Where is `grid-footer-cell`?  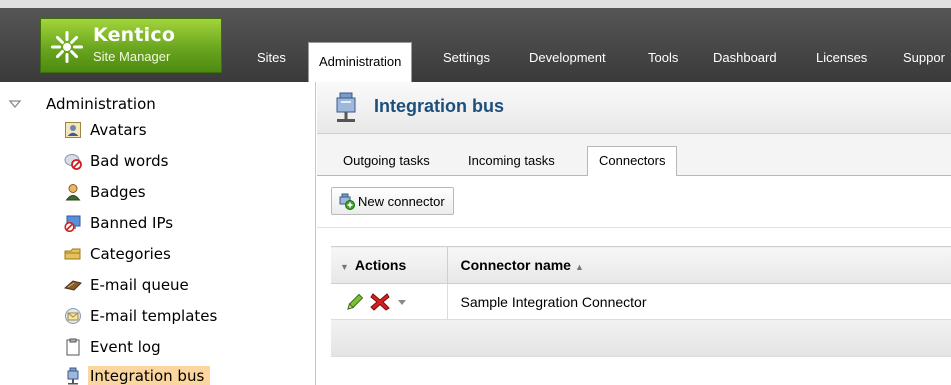 grid-footer-cell is located at coordinates (641, 338).